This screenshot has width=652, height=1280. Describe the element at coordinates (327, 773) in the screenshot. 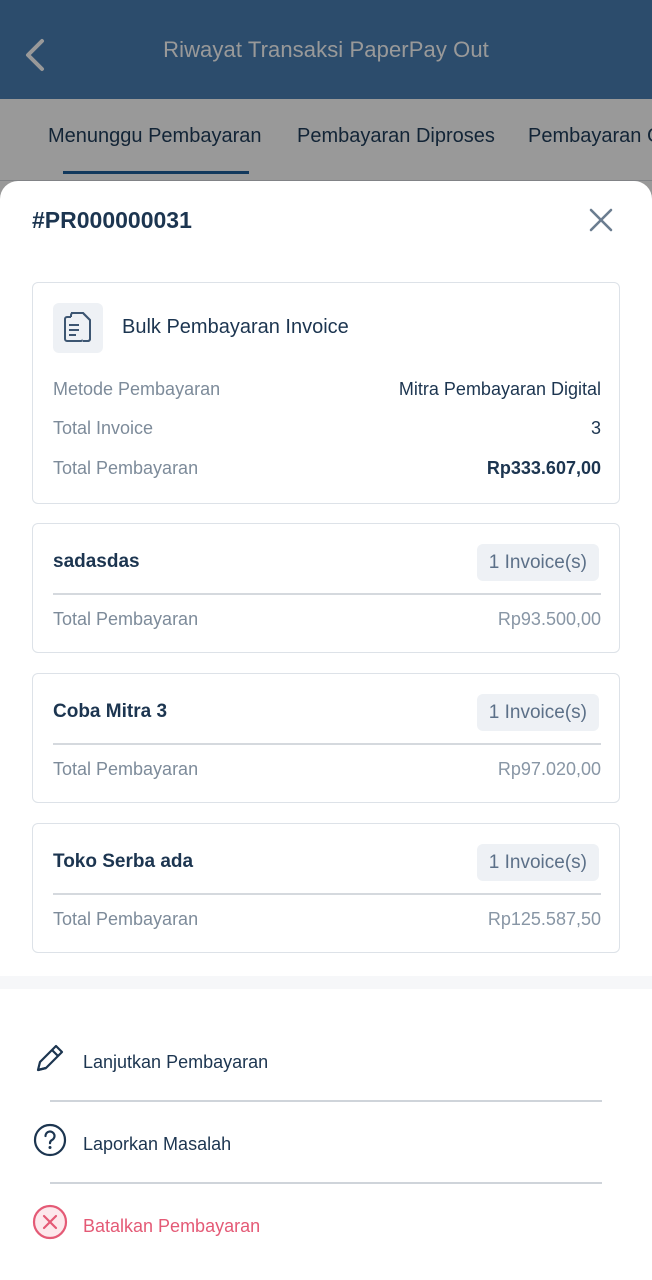

I see `merchant-total-row: Total Pembayaran Rp97.020,00` at that location.